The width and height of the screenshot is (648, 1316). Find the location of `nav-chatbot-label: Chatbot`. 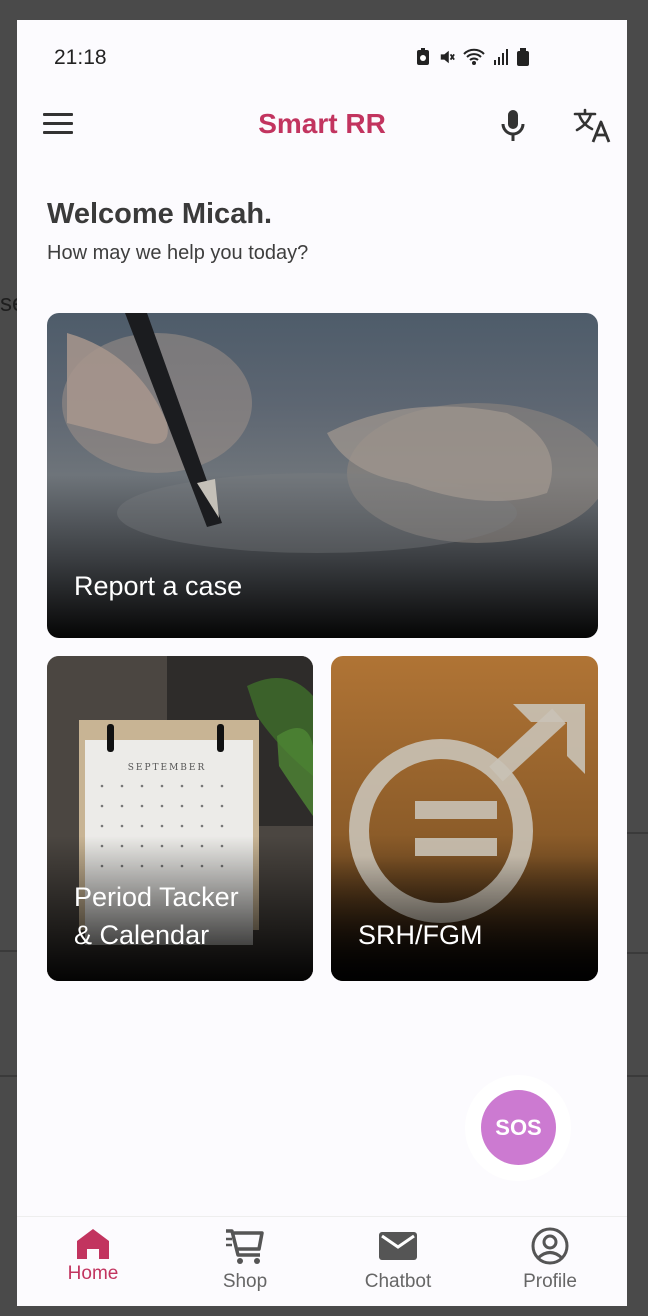

nav-chatbot-label: Chatbot is located at coordinates (398, 1281).